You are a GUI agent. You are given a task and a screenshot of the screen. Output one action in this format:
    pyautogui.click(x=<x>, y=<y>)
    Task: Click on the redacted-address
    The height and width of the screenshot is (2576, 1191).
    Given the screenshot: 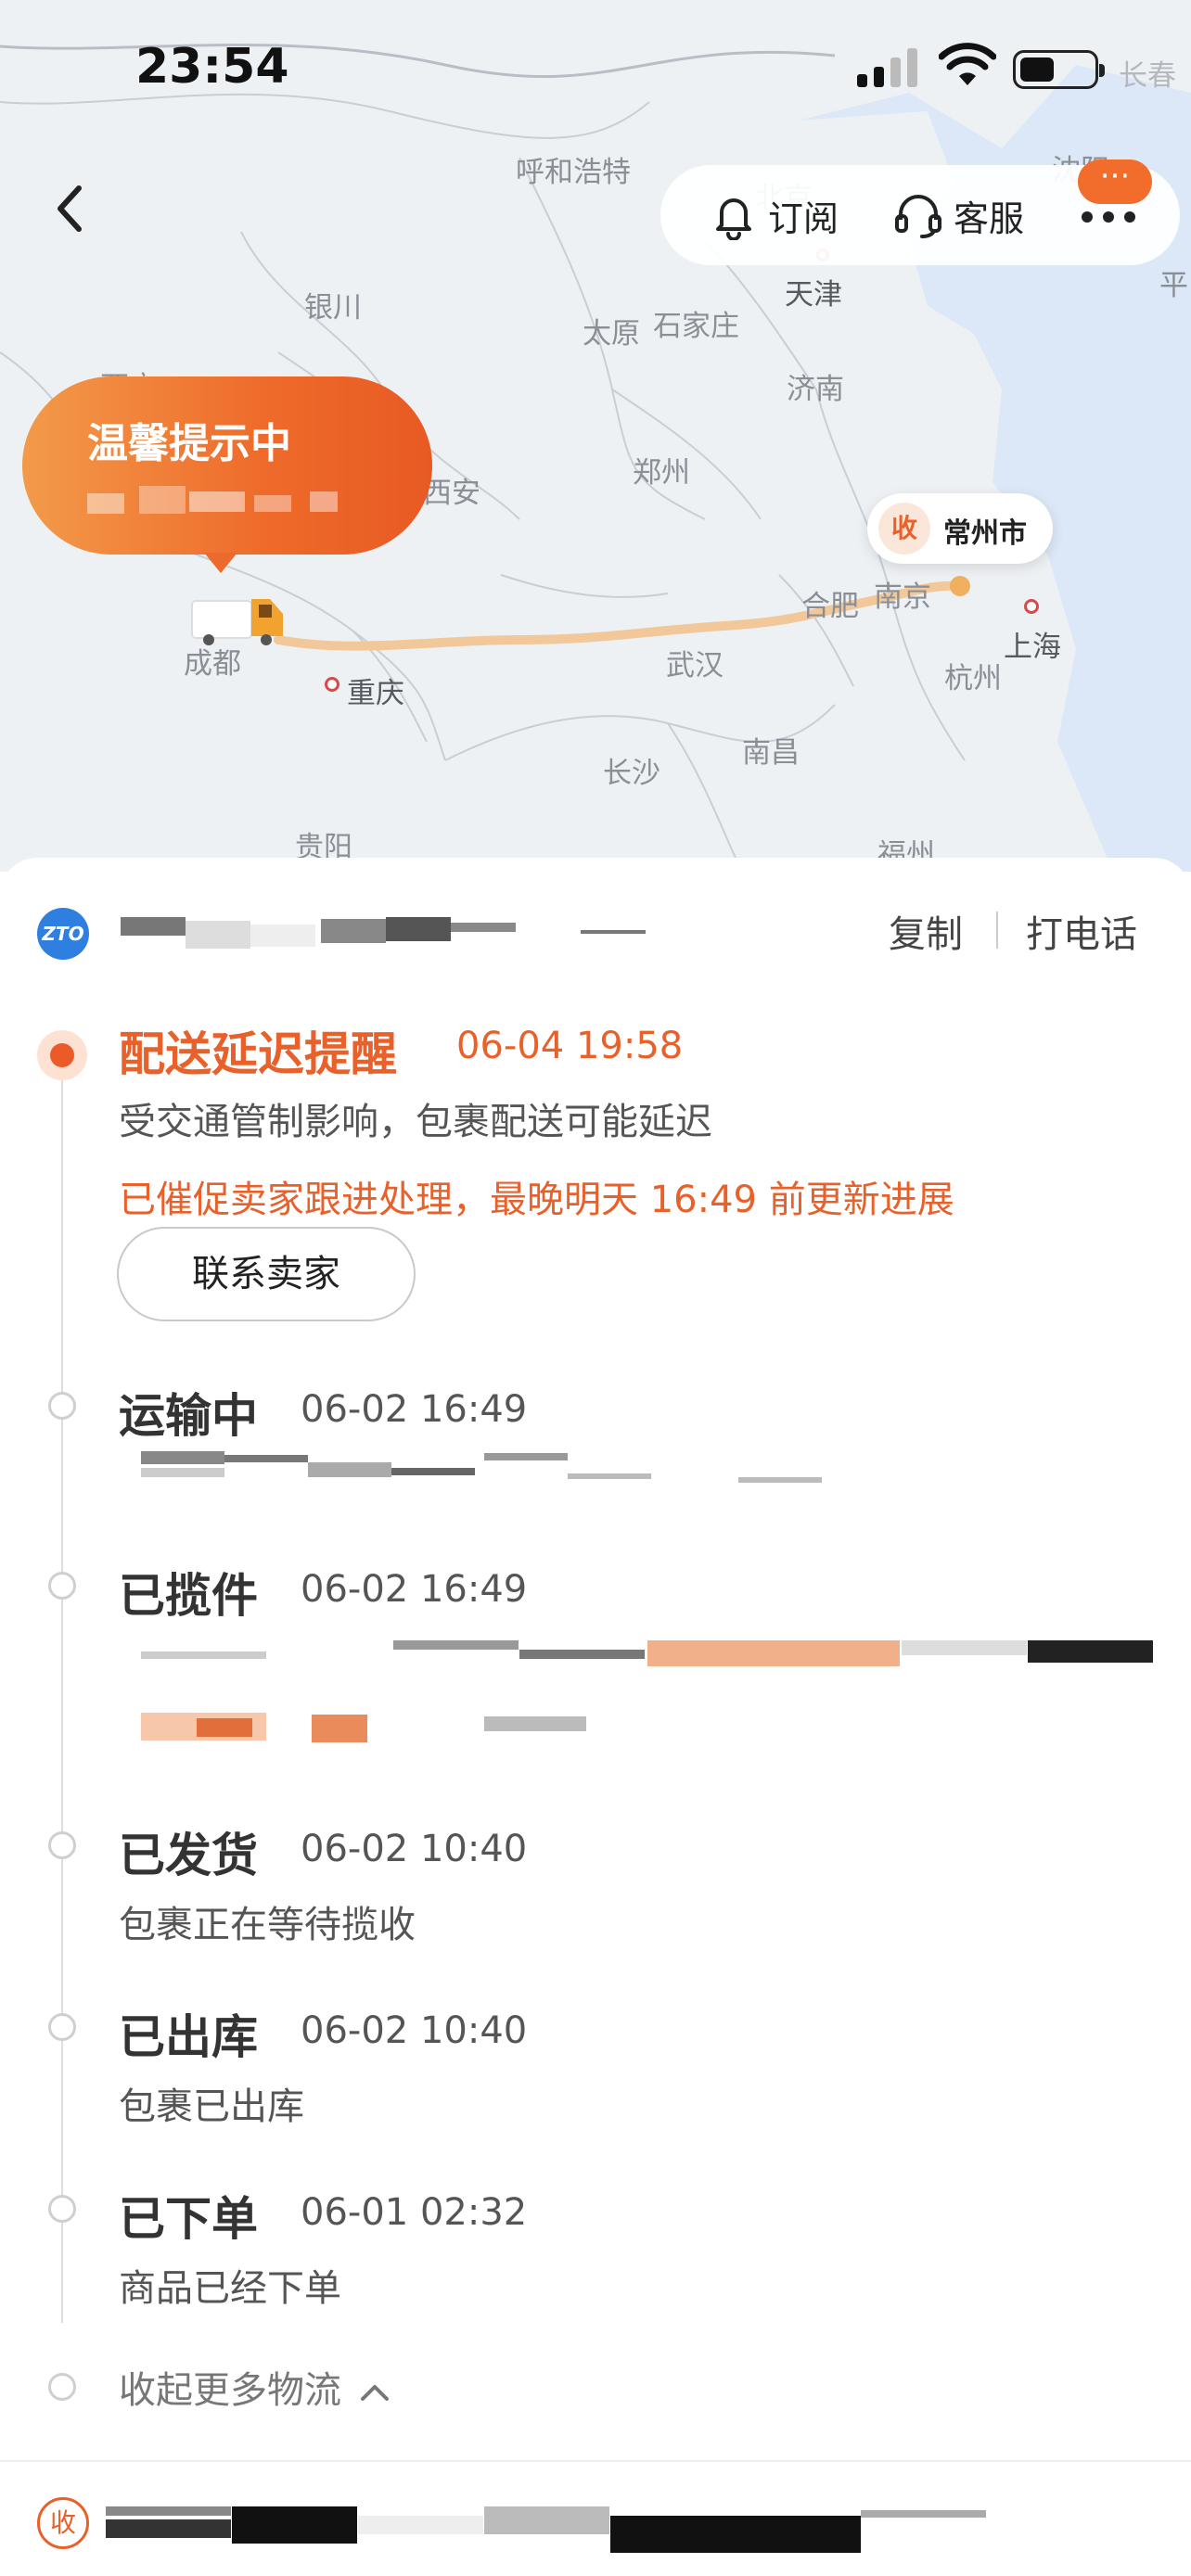 What is the action you would take?
    pyautogui.click(x=602, y=2534)
    